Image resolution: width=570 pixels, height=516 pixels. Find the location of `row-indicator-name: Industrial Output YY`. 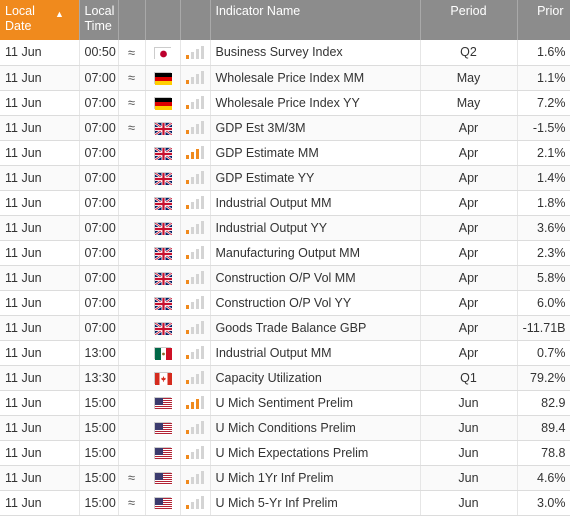

row-indicator-name: Industrial Output YY is located at coordinates (315, 228).